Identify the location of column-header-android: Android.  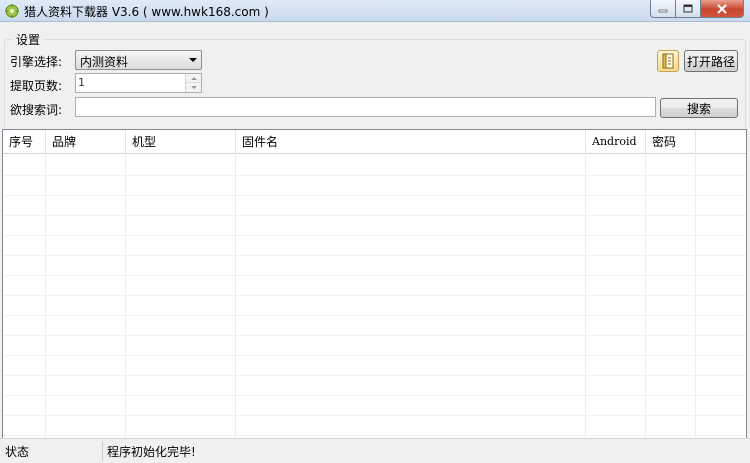
(616, 142).